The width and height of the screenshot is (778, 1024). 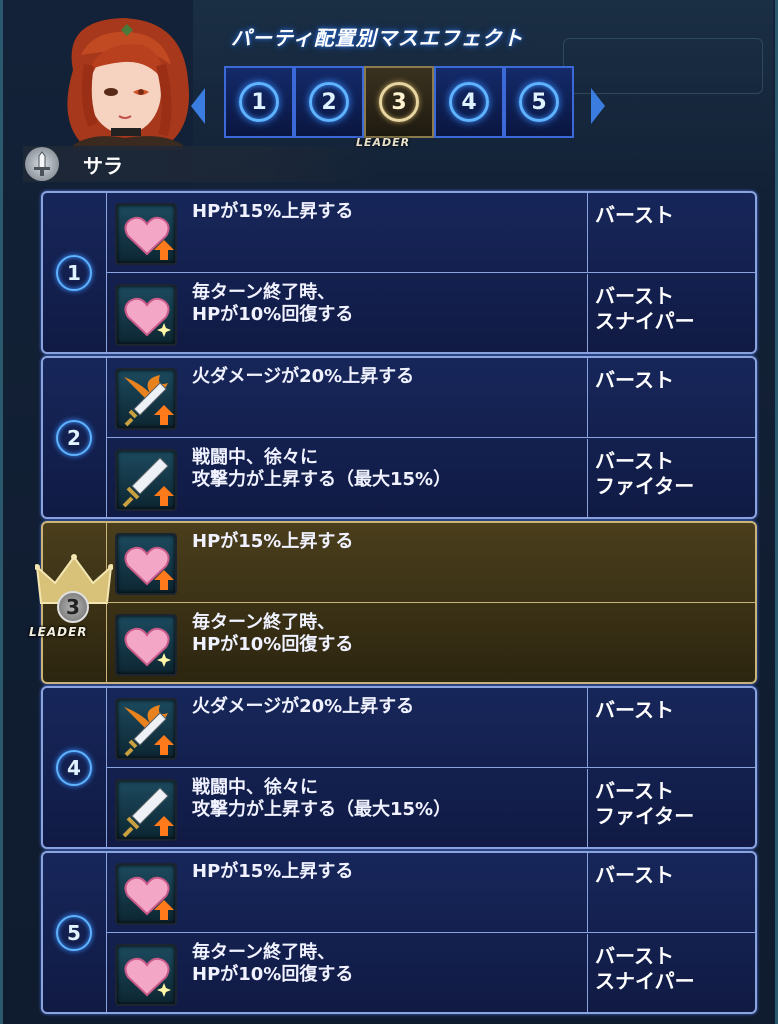 I want to click on group-number: 4, so click(x=74, y=768).